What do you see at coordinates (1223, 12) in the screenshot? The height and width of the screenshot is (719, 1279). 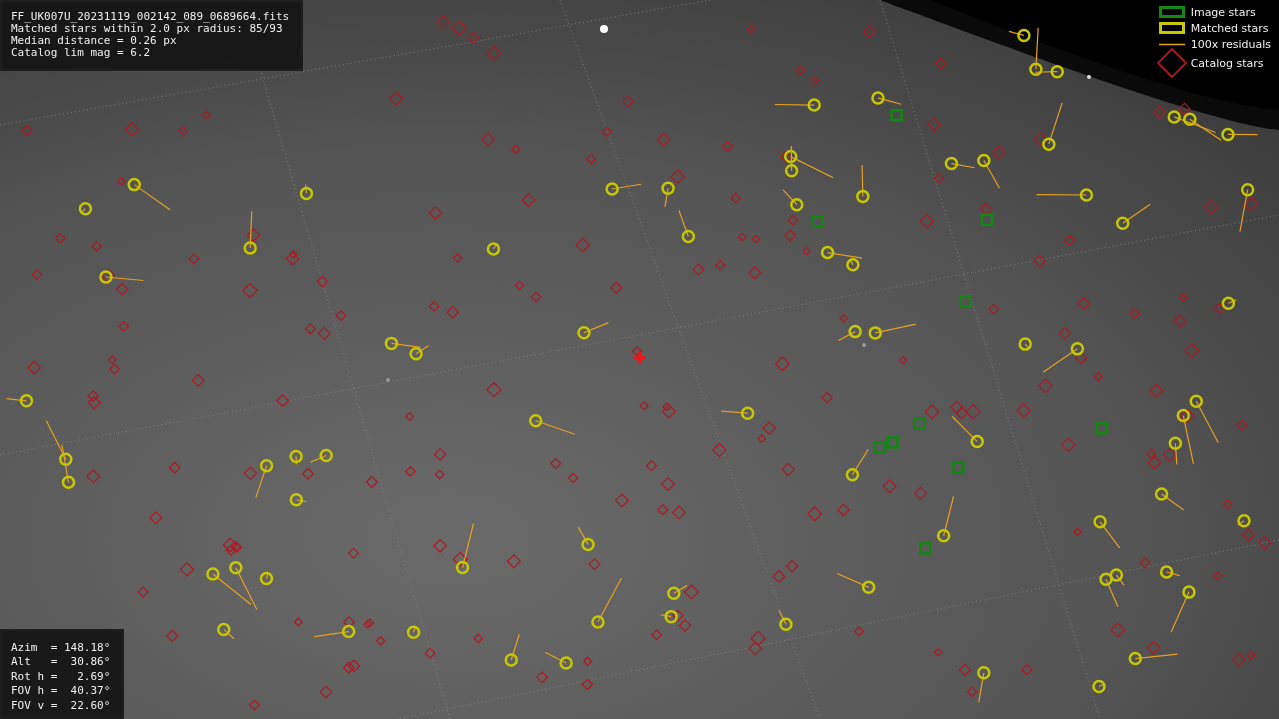 I see `legend-label: Image stars` at bounding box center [1223, 12].